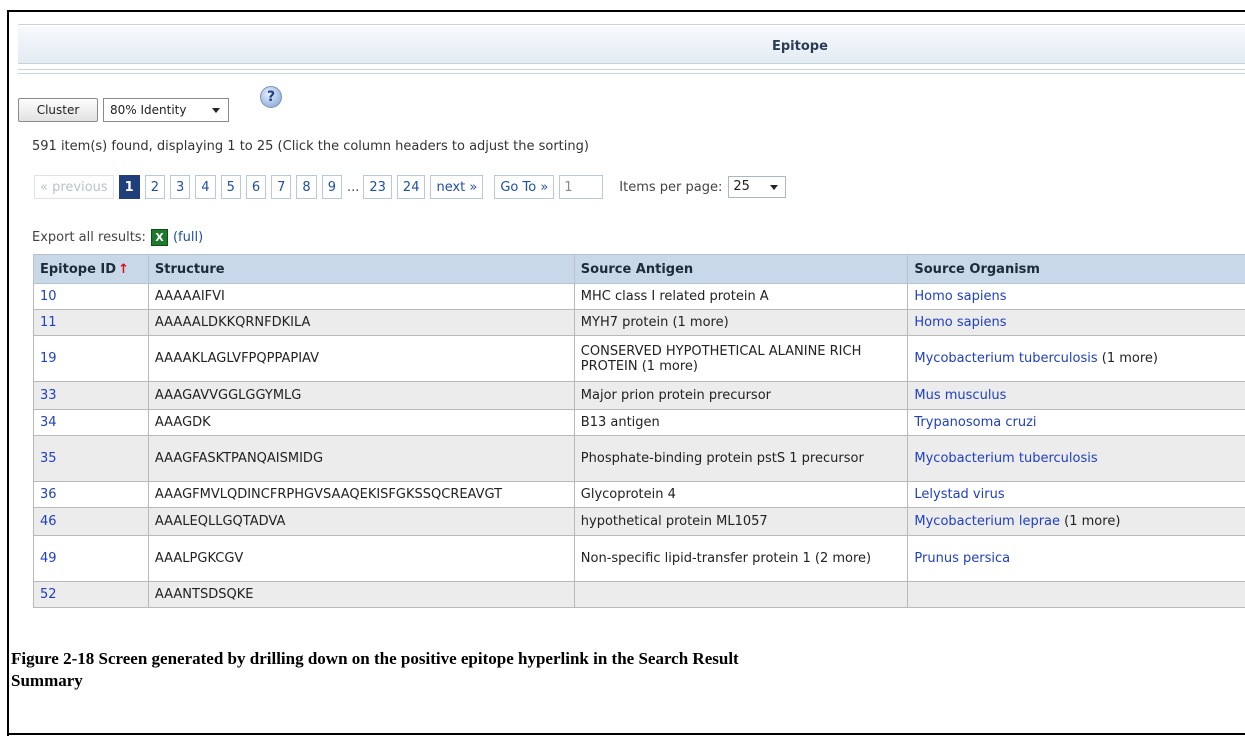  I want to click on table-row: 52 AAANTSDSQKE, so click(639, 594).